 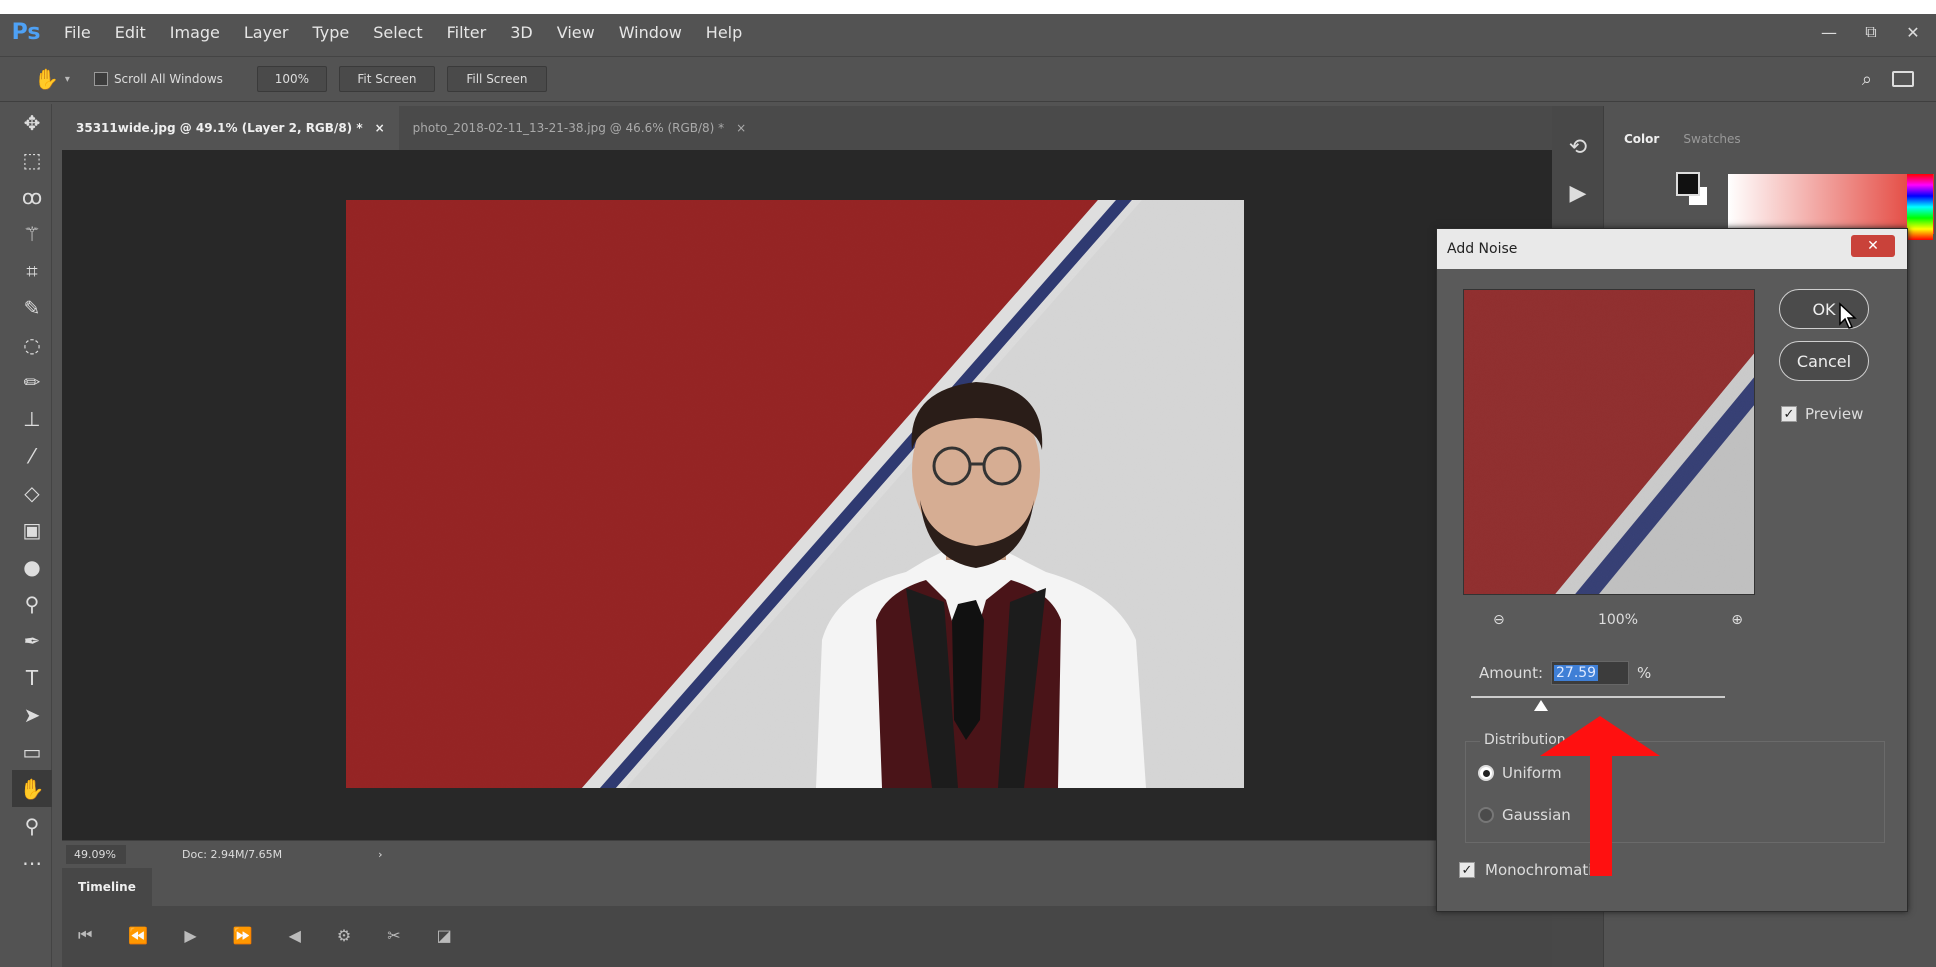 I want to click on menu-edit: Edit, so click(x=130, y=32).